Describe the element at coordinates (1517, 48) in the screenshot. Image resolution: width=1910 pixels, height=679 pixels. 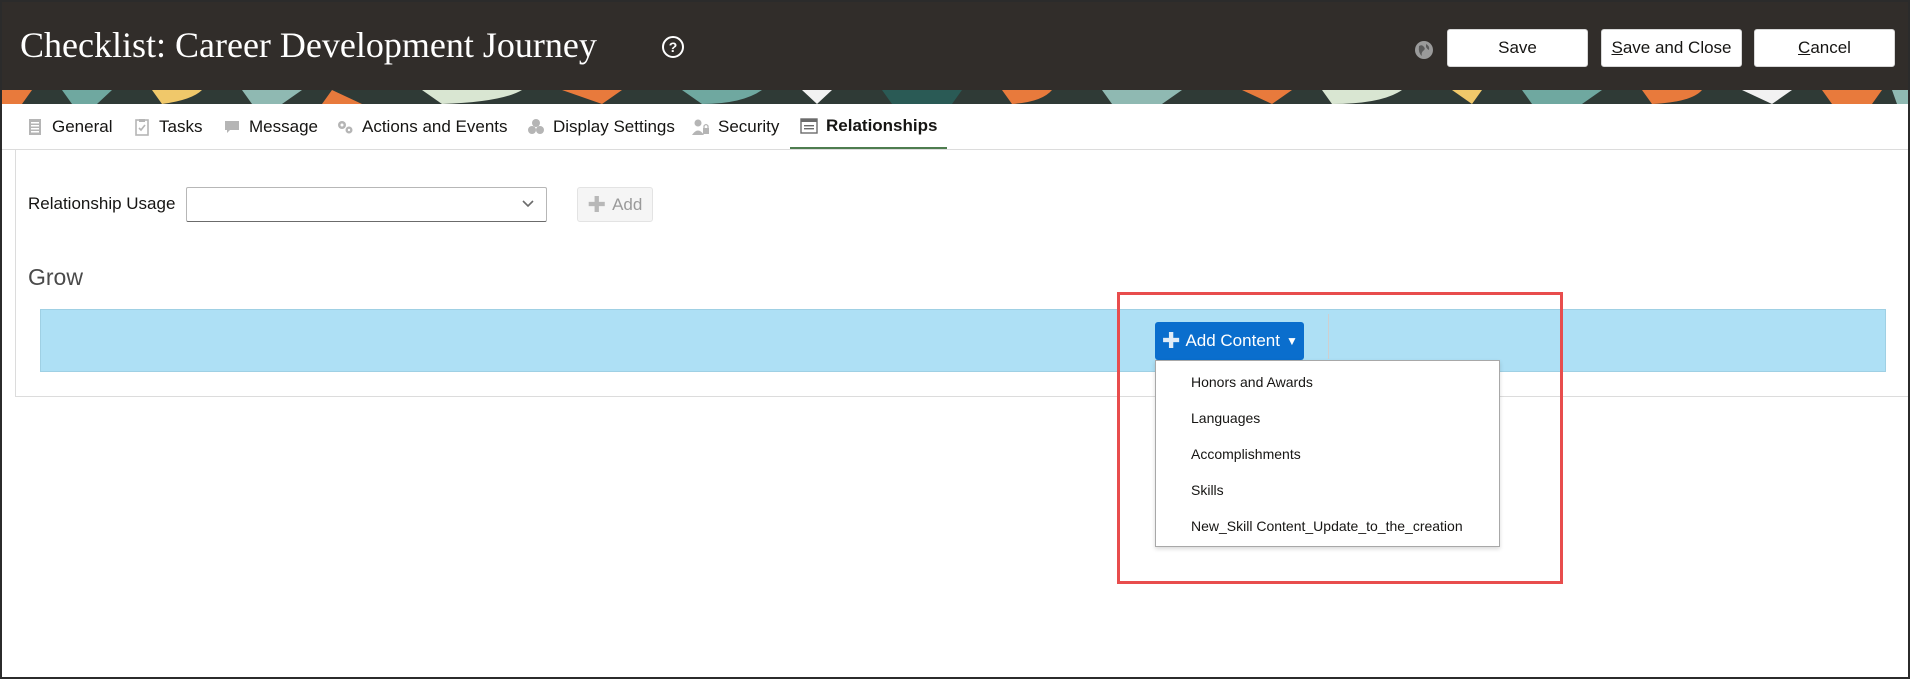
I see `save-button: Save` at that location.